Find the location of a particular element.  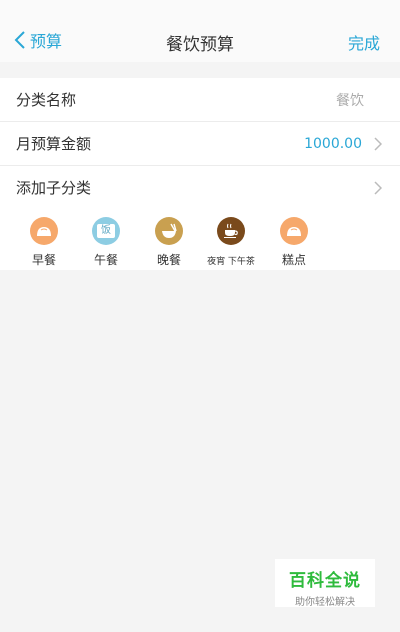

add-subcategory-row: 添加子分类 is located at coordinates (200, 187).